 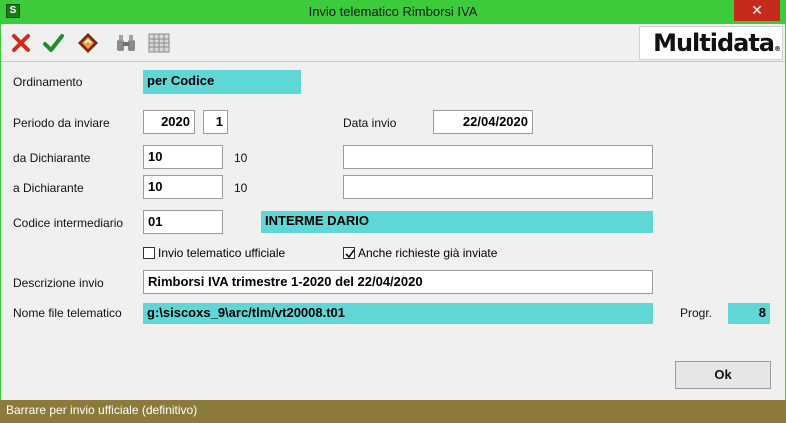 What do you see at coordinates (88, 43) in the screenshot?
I see `book-icon` at bounding box center [88, 43].